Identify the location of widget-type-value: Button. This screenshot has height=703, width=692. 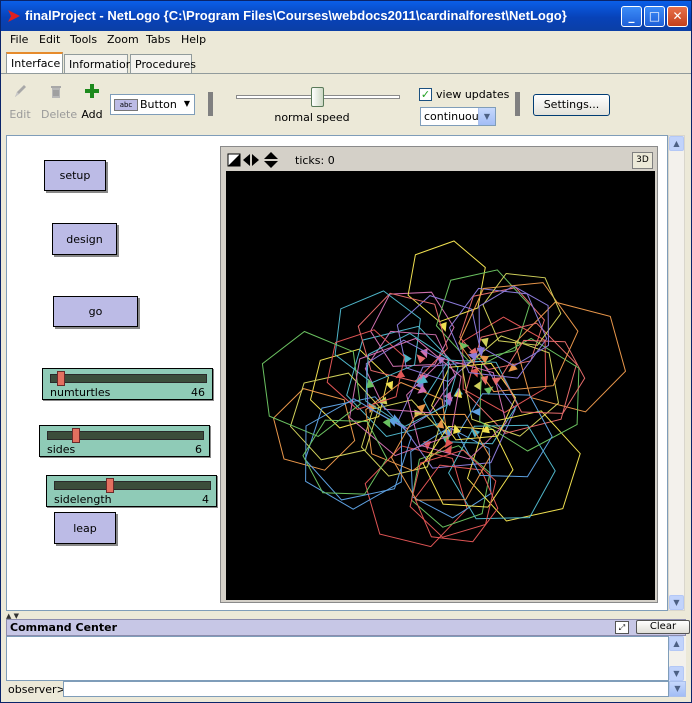
(158, 104).